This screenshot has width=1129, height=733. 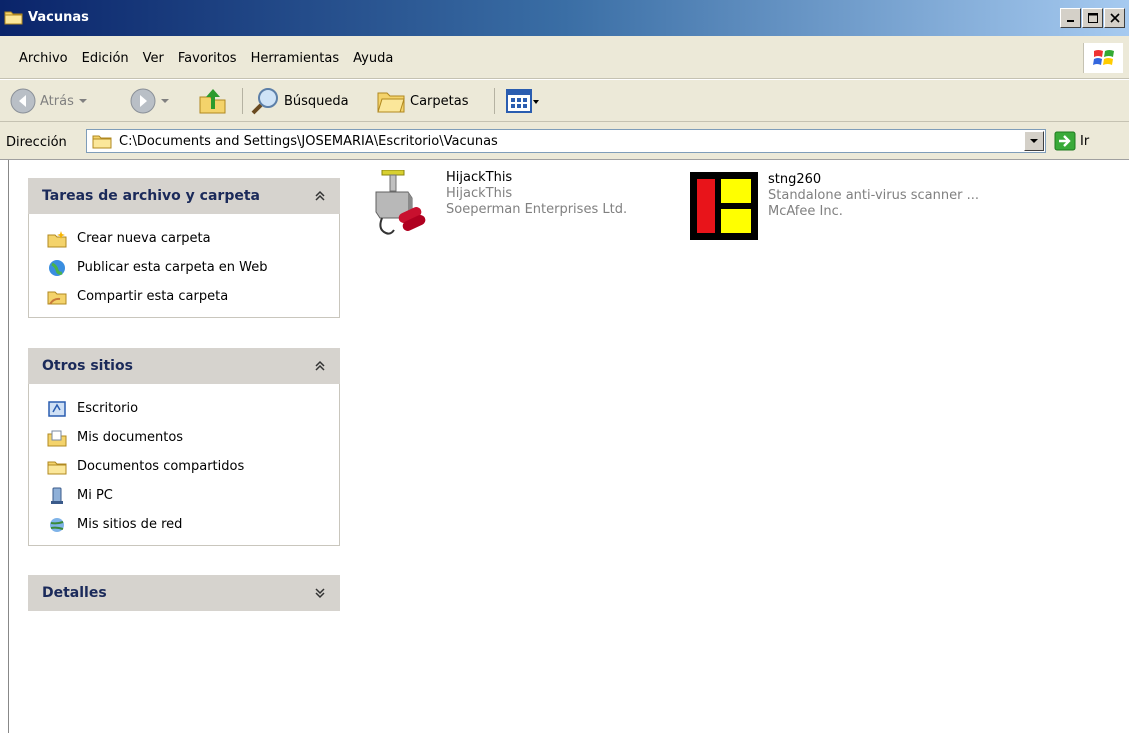 I want to click on task-new-folder: Crear nueva carpeta, so click(x=186, y=238).